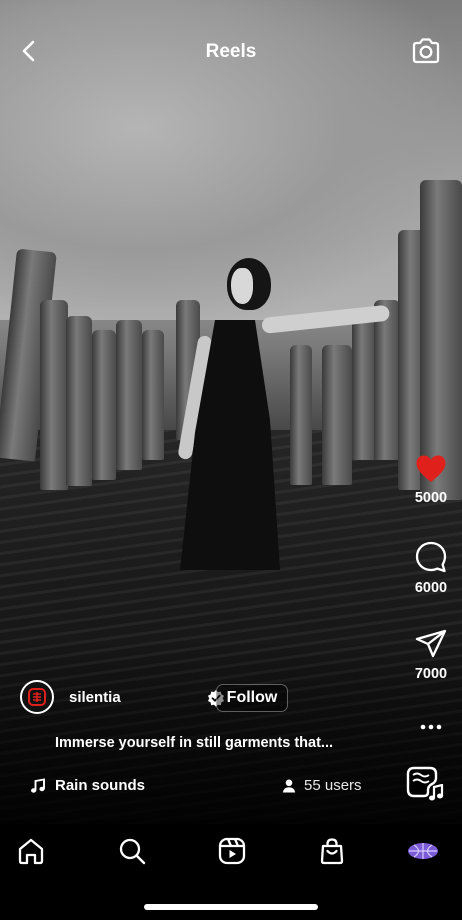  I want to click on send-icon, so click(431, 644).